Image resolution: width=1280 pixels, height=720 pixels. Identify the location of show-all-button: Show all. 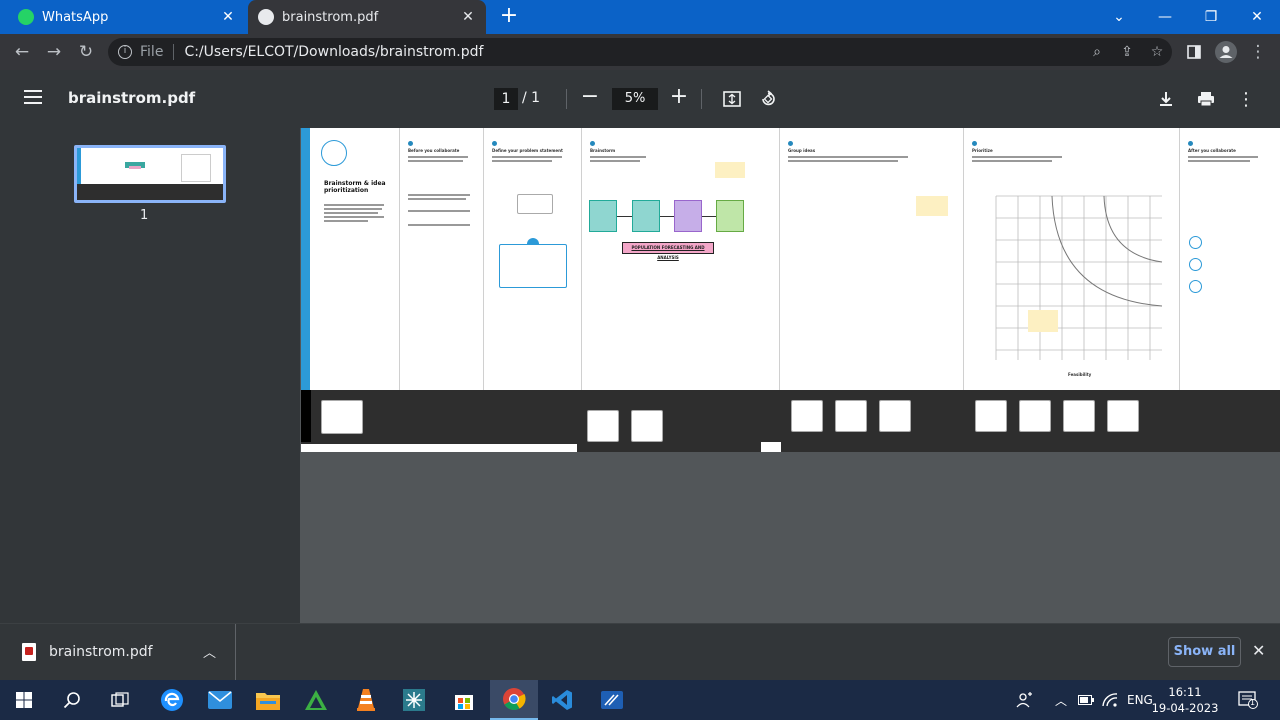
(1204, 652).